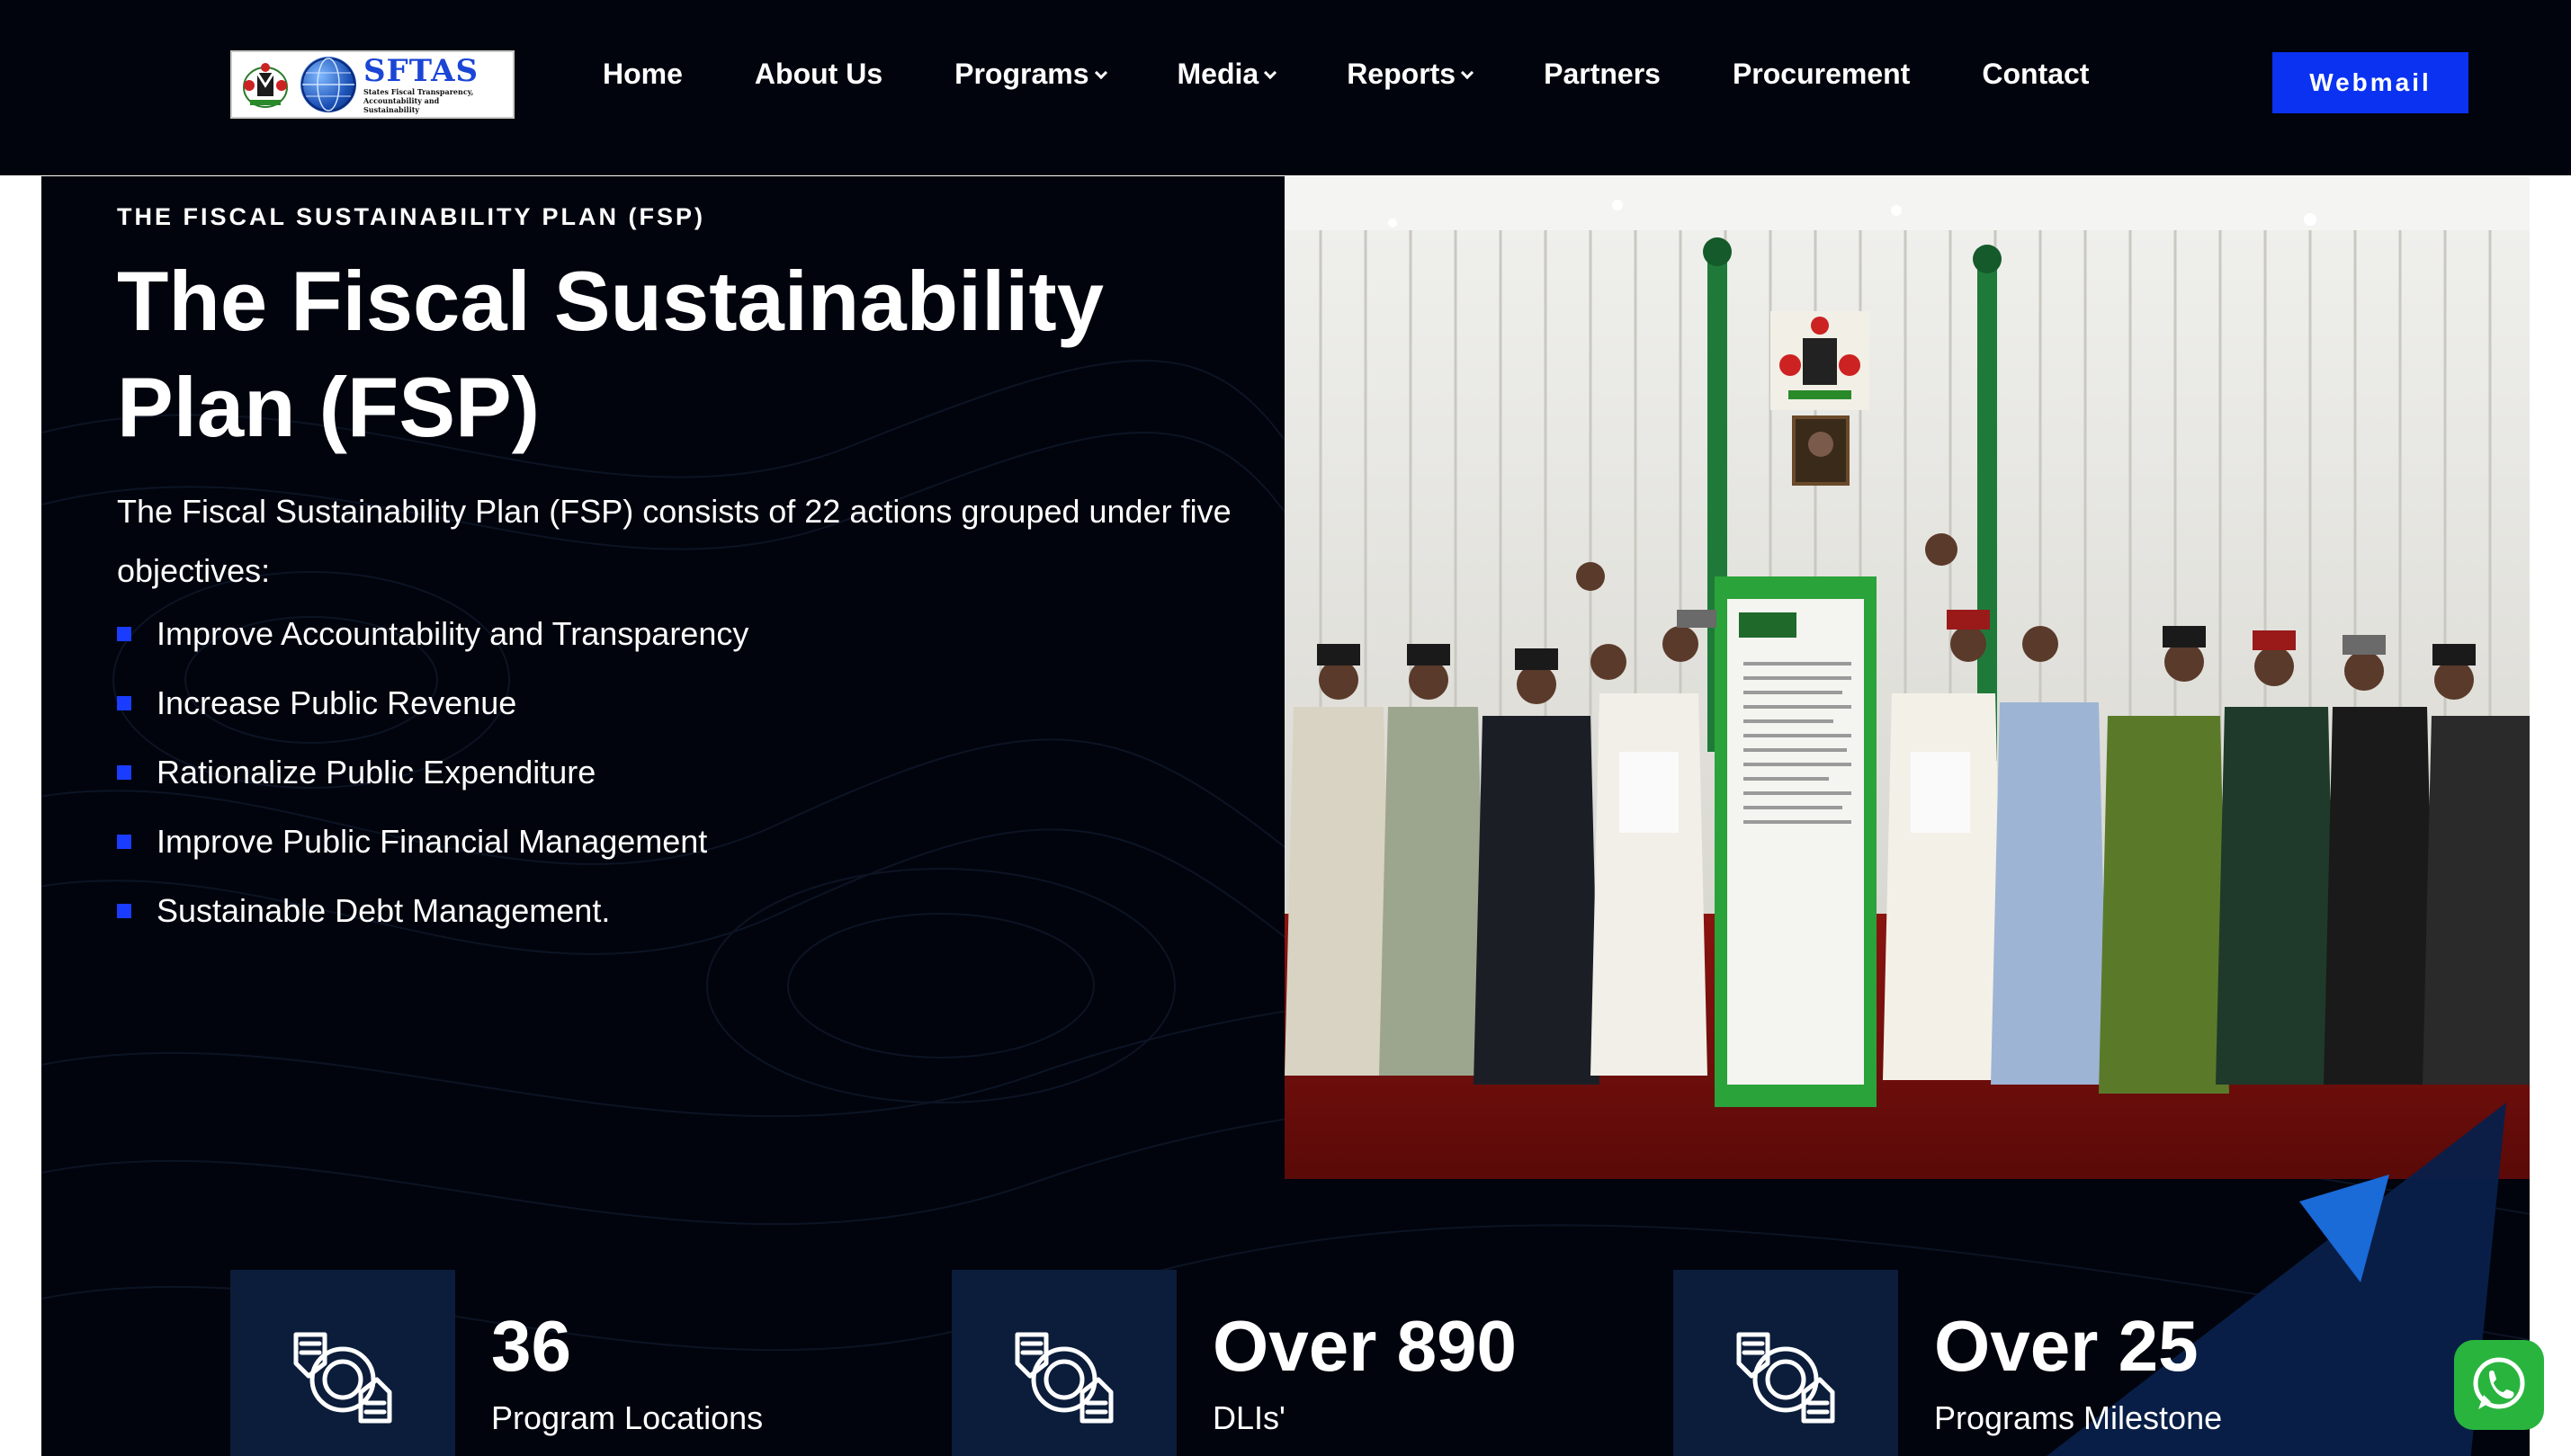  Describe the element at coordinates (627, 1417) in the screenshot. I see `stat-label: Program Locations` at that location.